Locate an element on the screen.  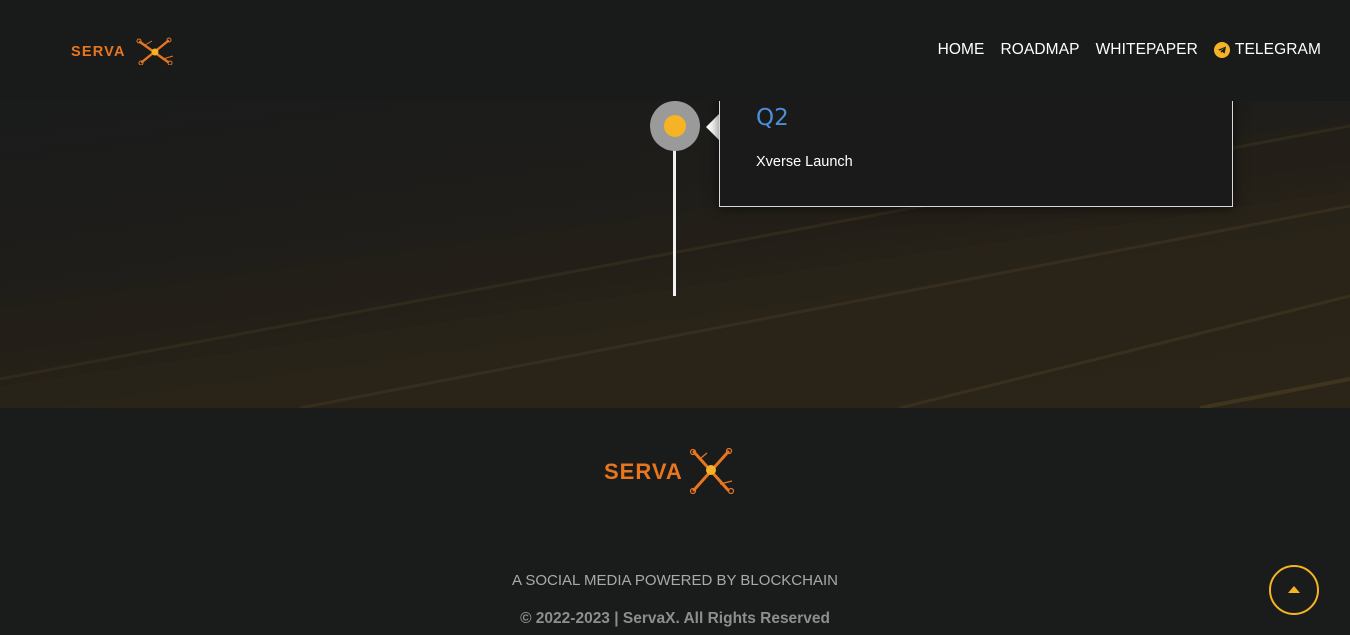
logo-wordmark: SERVA is located at coordinates (98, 52).